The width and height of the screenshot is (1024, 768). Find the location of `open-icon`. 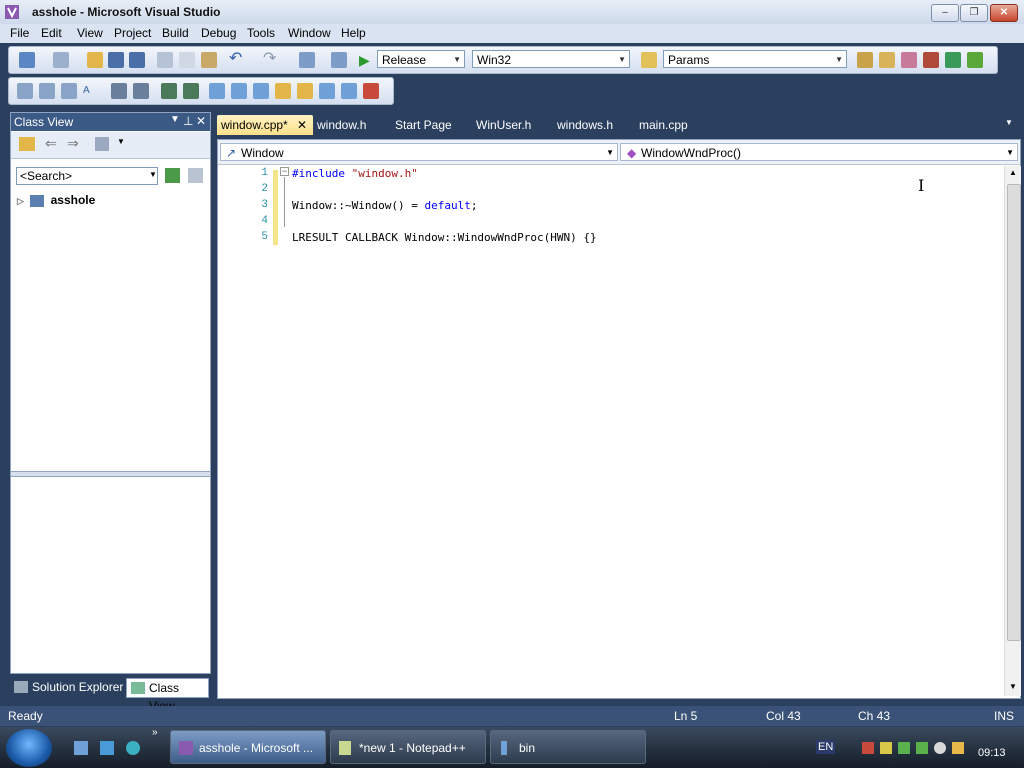

open-icon is located at coordinates (95, 60).